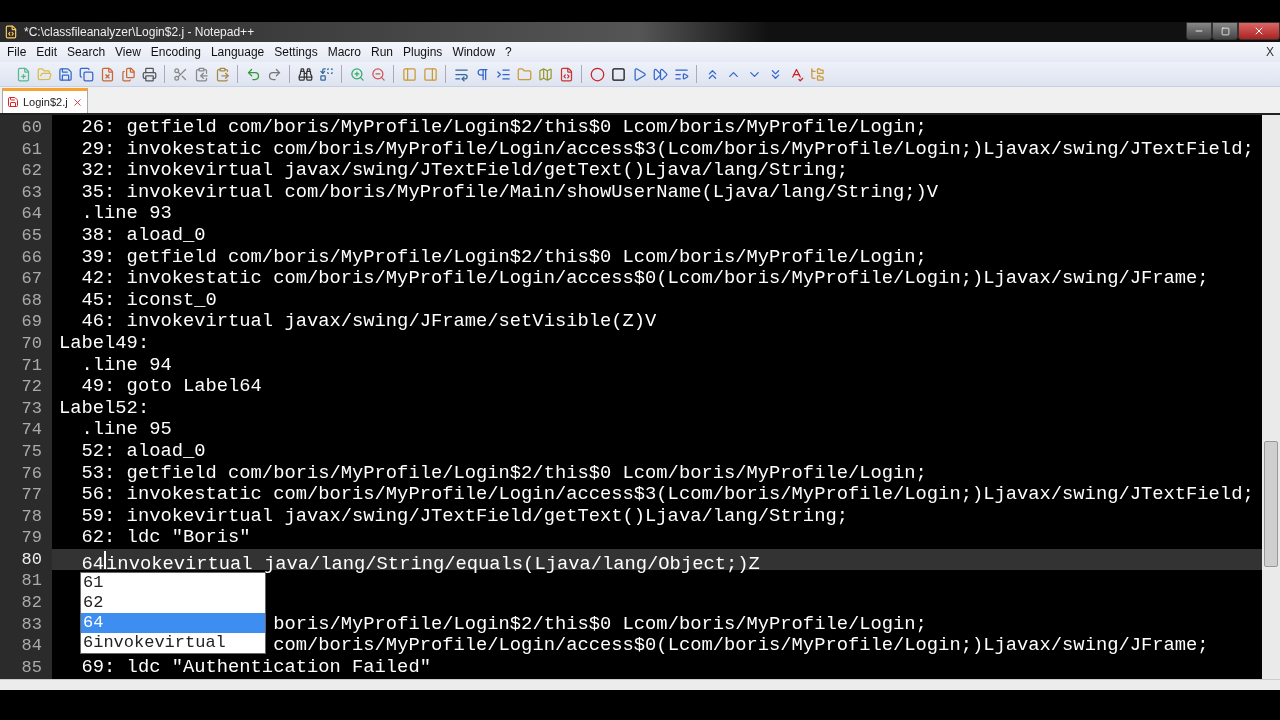  I want to click on line-number: 69, so click(31, 322).